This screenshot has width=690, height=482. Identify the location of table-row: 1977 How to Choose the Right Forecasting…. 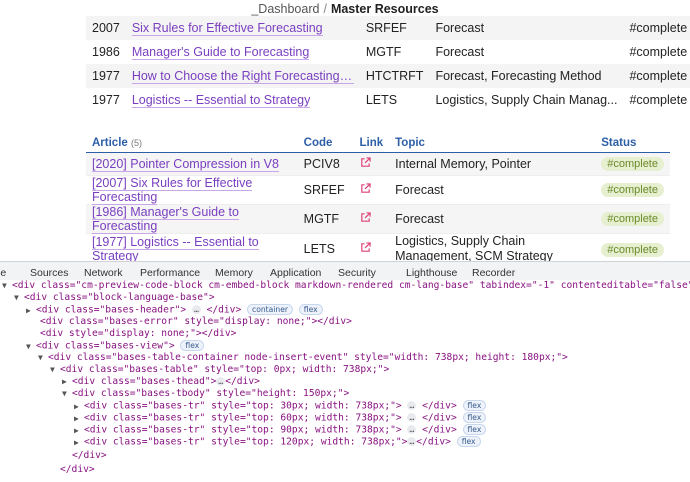
(388, 76).